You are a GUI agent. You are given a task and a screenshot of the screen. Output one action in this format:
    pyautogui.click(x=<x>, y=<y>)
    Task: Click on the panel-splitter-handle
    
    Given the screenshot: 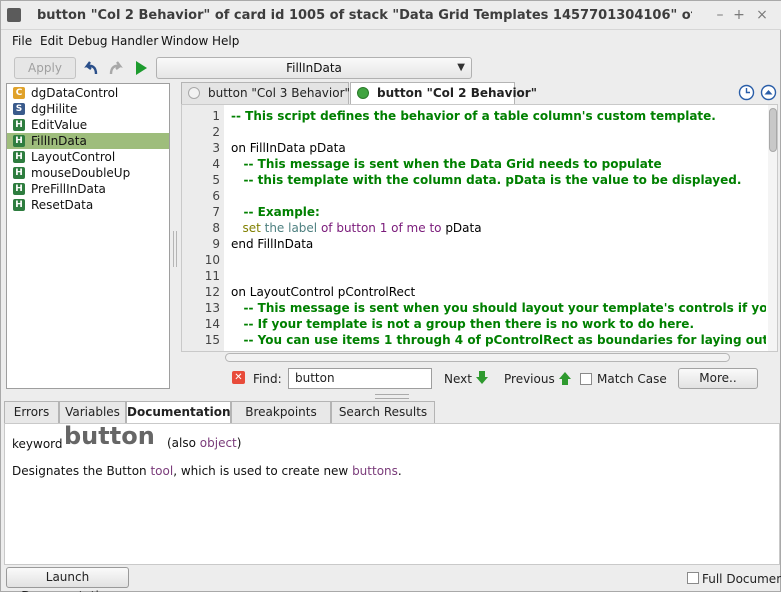 What is the action you would take?
    pyautogui.click(x=392, y=396)
    